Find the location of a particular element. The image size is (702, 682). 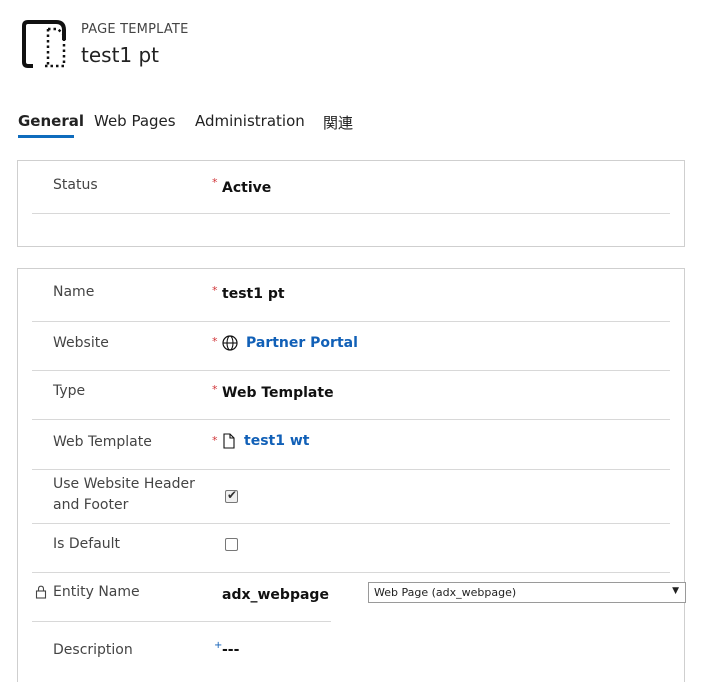

tab-general: General is located at coordinates (51, 121).